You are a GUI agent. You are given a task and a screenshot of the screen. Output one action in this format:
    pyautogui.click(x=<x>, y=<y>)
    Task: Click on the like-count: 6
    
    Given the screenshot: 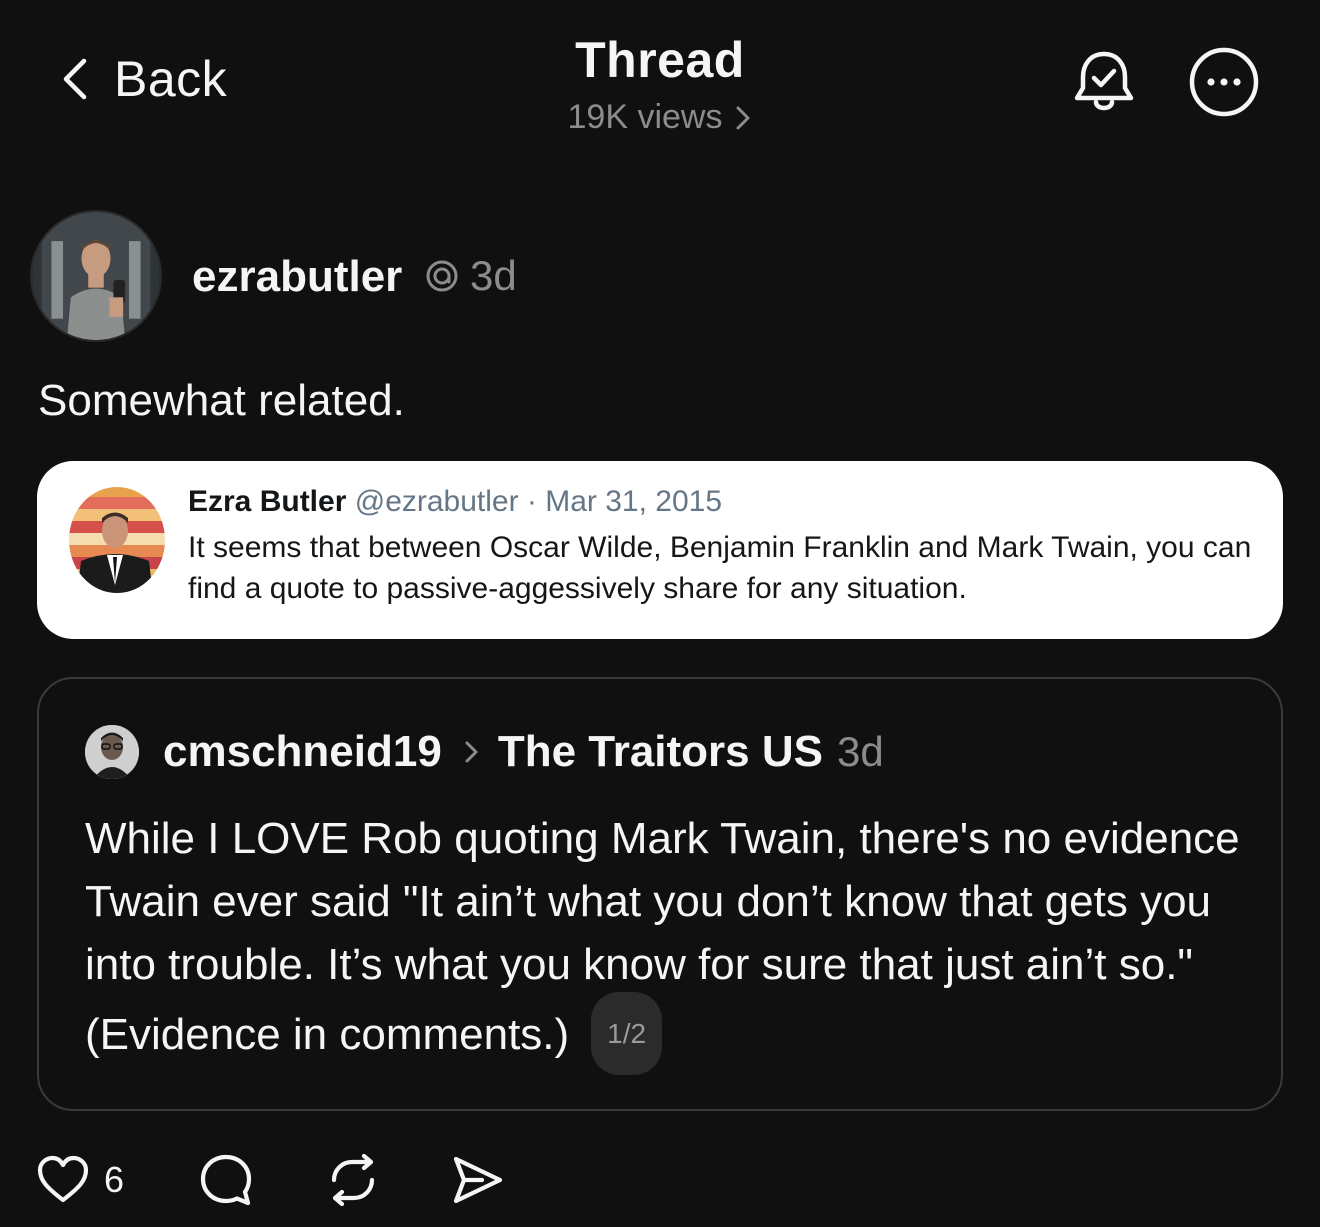 What is the action you would take?
    pyautogui.click(x=114, y=1179)
    